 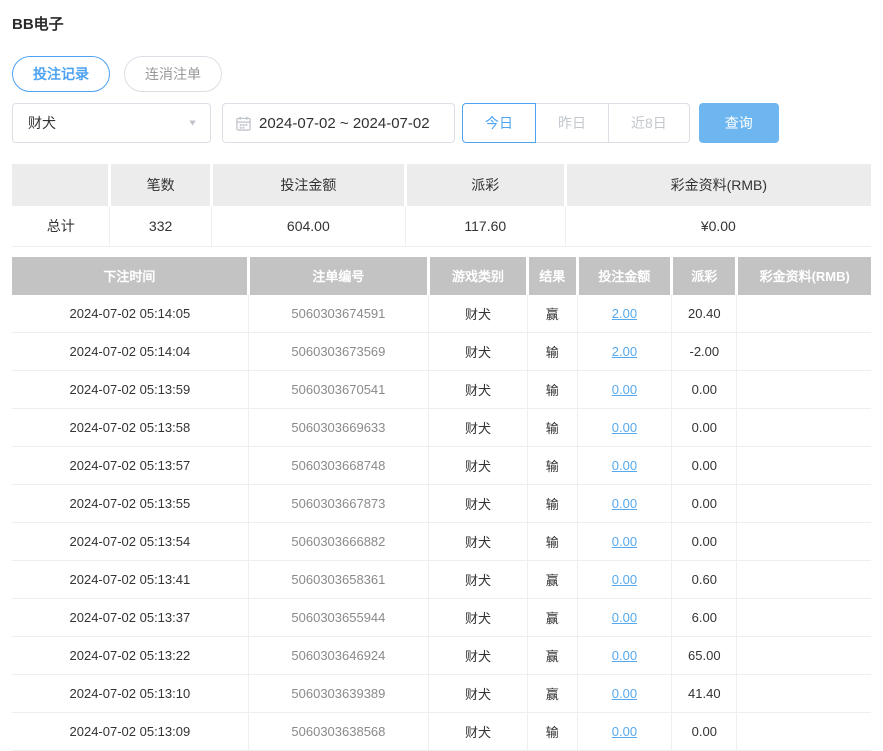 I want to click on records-header-bet: 投注金额, so click(x=624, y=276).